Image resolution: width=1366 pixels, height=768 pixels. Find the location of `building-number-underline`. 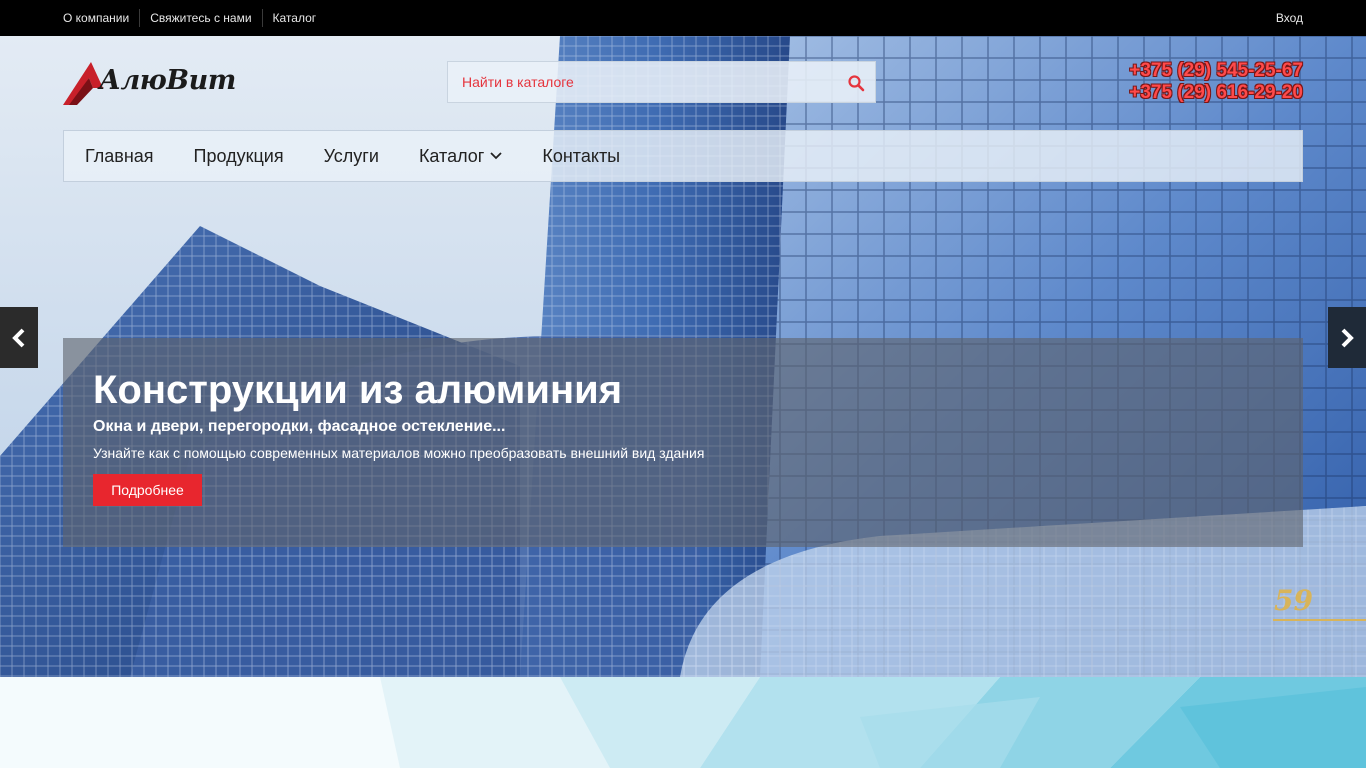

building-number-underline is located at coordinates (1319, 620).